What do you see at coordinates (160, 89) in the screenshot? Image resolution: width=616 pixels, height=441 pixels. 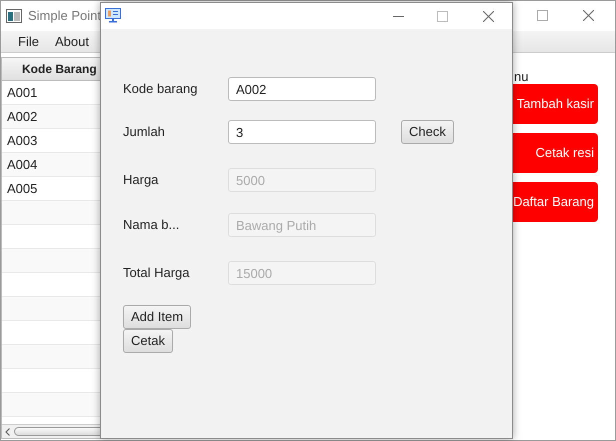 I see `field-label: Kode barang` at bounding box center [160, 89].